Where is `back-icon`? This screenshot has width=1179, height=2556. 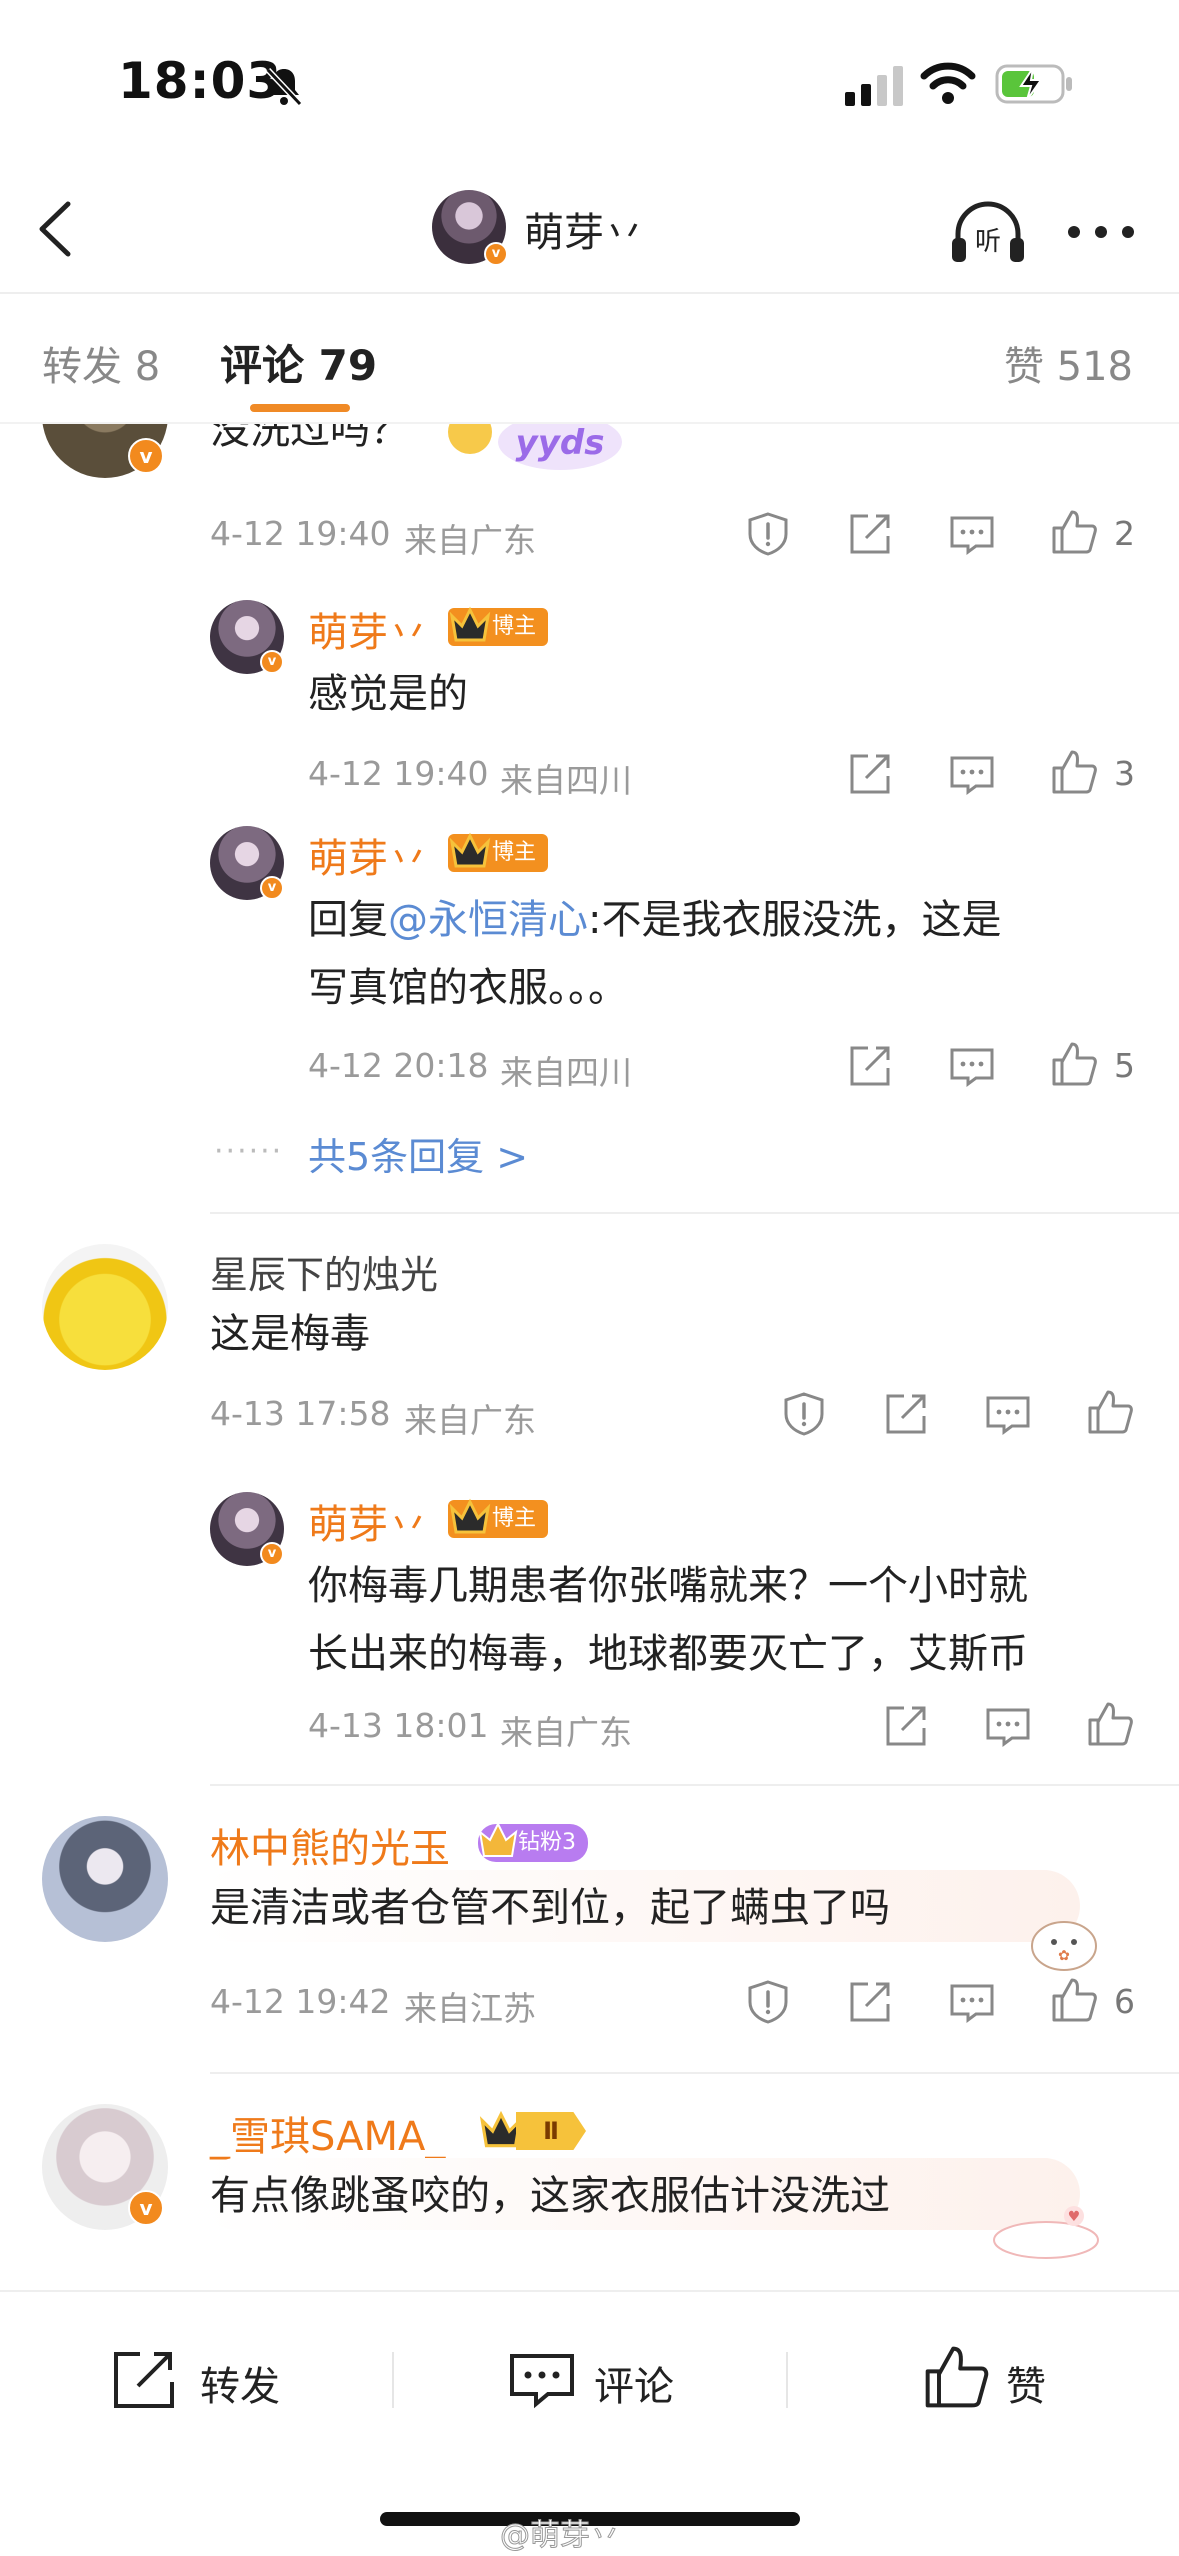
back-icon is located at coordinates (58, 229).